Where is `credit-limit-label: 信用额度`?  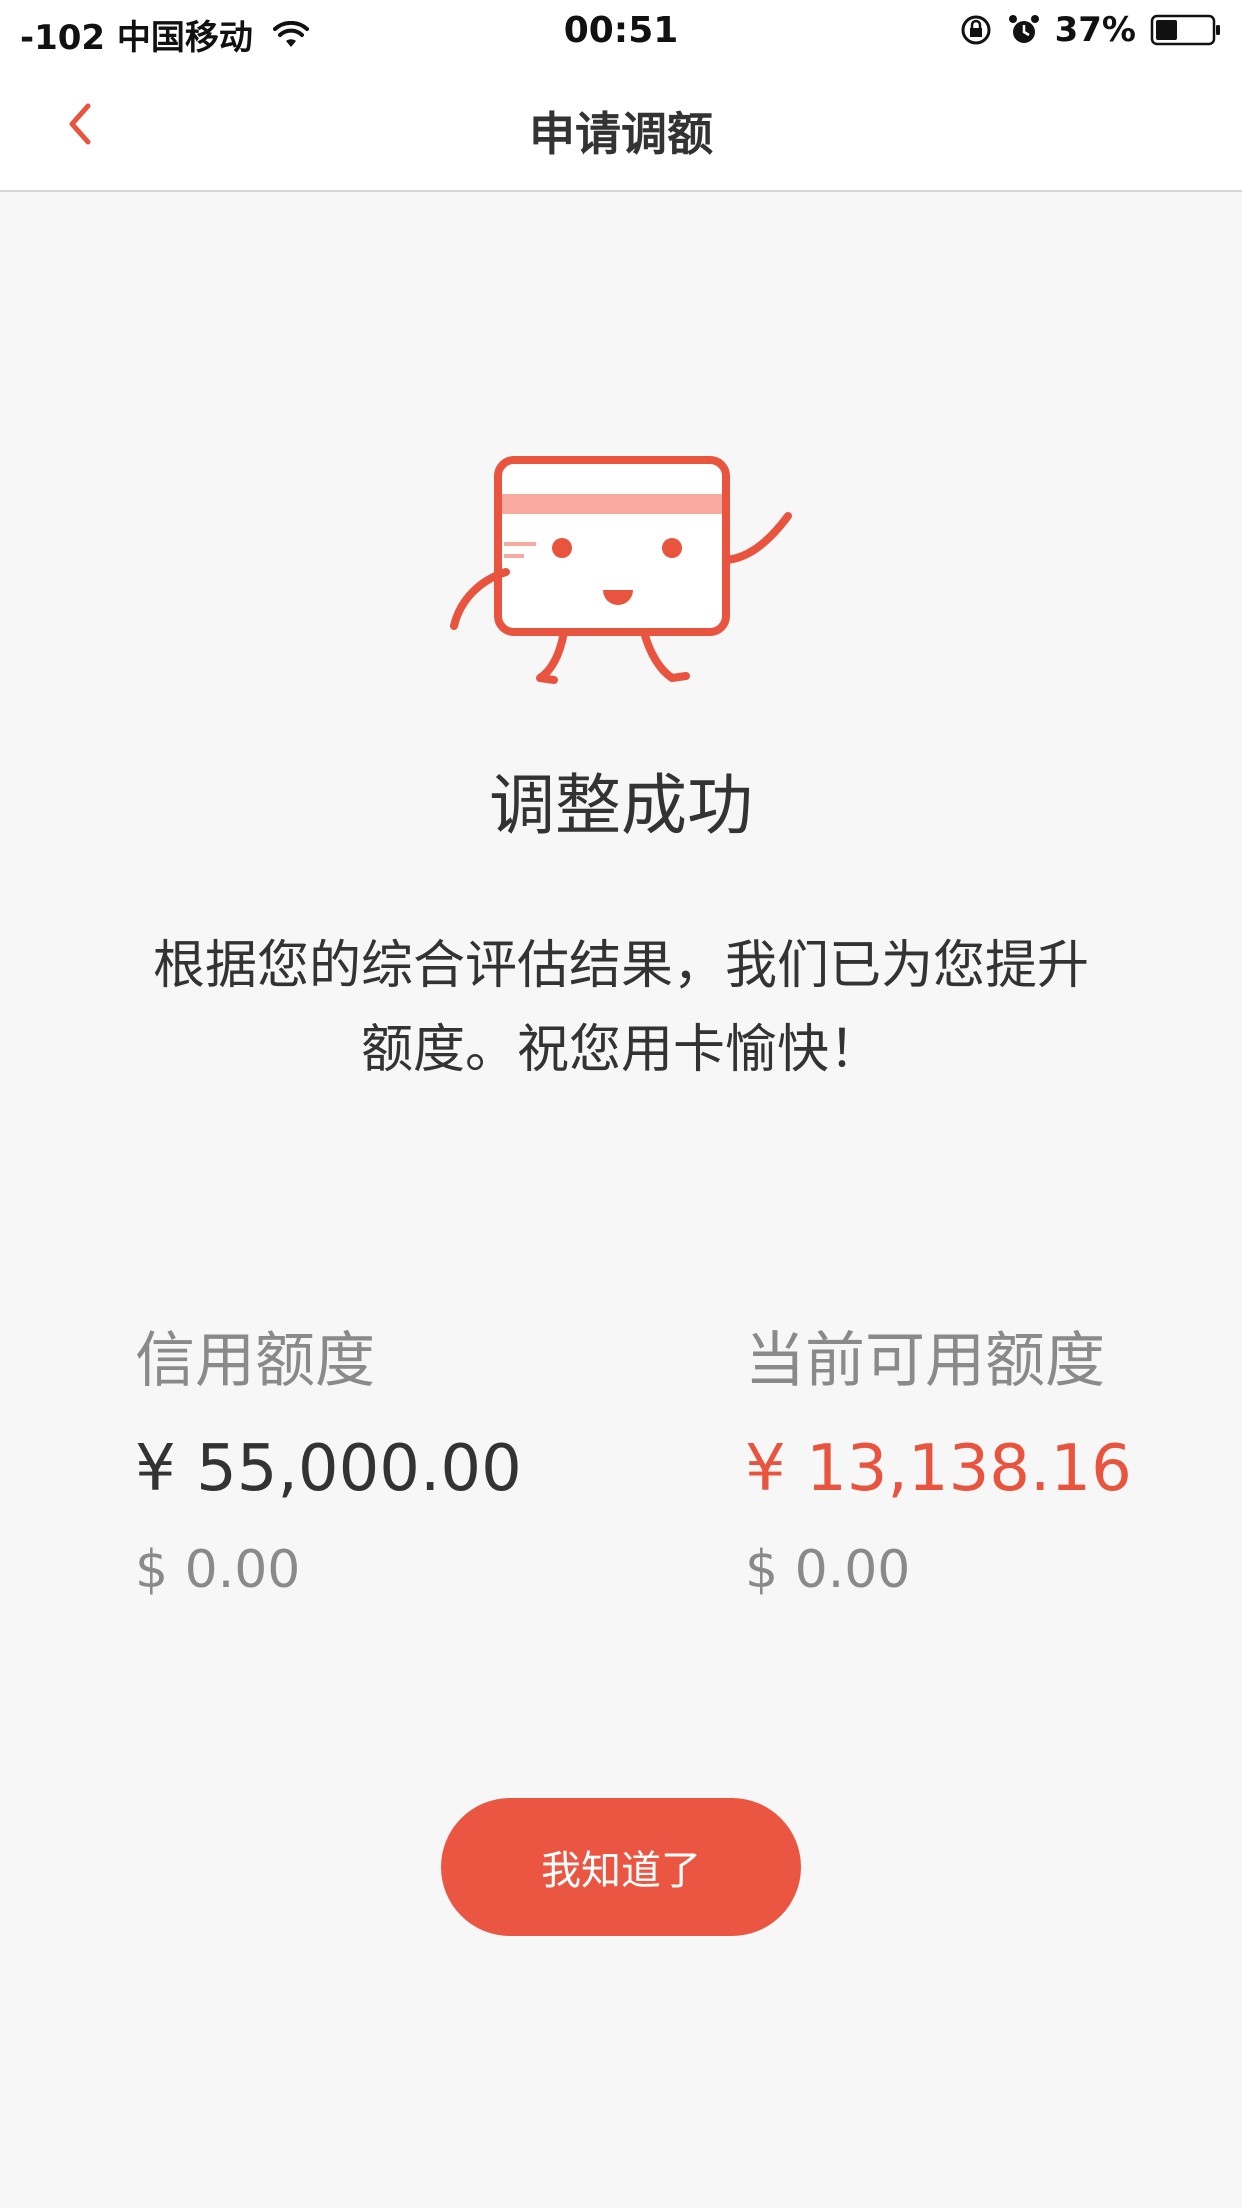
credit-limit-label: 信用额度 is located at coordinates (255, 1361).